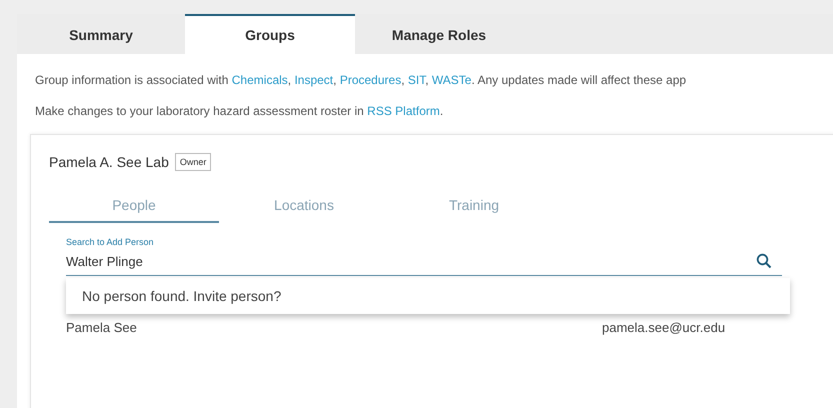 Image resolution: width=833 pixels, height=408 pixels. Describe the element at coordinates (260, 80) in the screenshot. I see `link: Chemicals` at that location.